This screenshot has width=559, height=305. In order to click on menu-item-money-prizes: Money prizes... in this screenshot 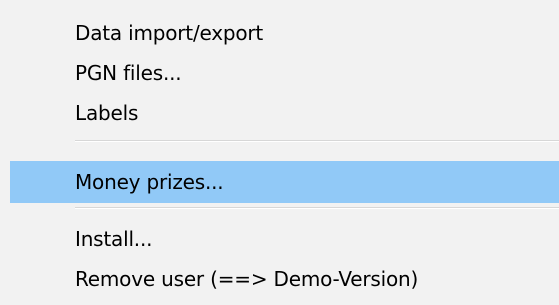, I will do `click(284, 182)`.